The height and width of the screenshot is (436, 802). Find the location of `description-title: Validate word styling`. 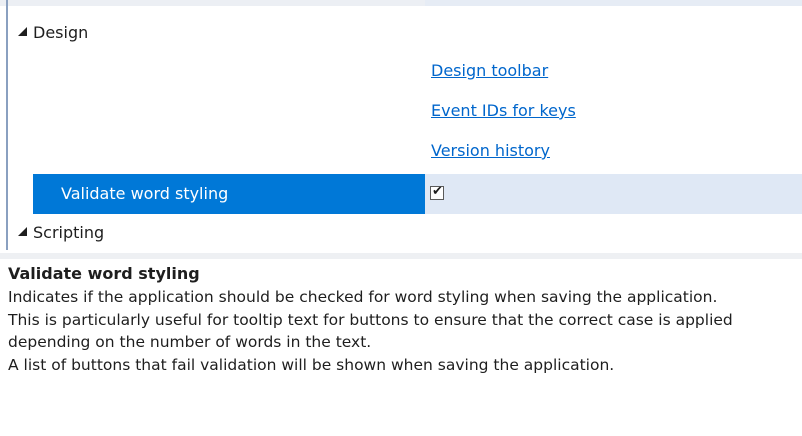

description-title: Validate word styling is located at coordinates (104, 273).